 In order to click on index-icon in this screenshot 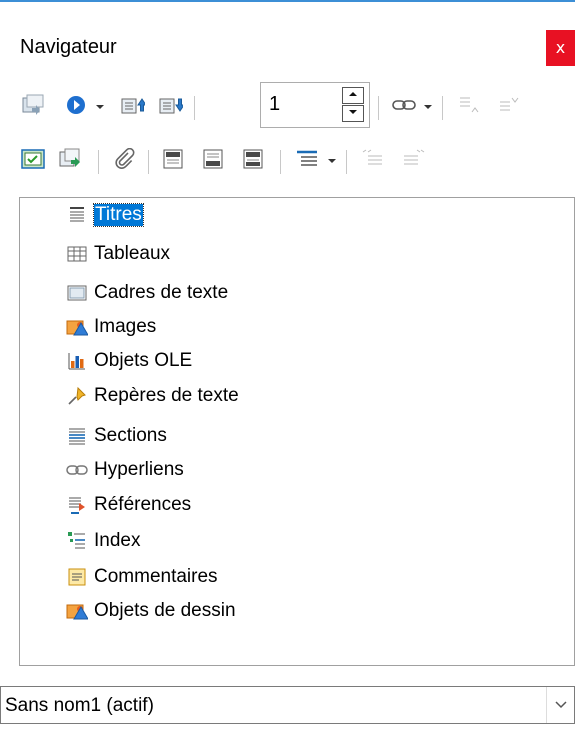, I will do `click(77, 541)`.